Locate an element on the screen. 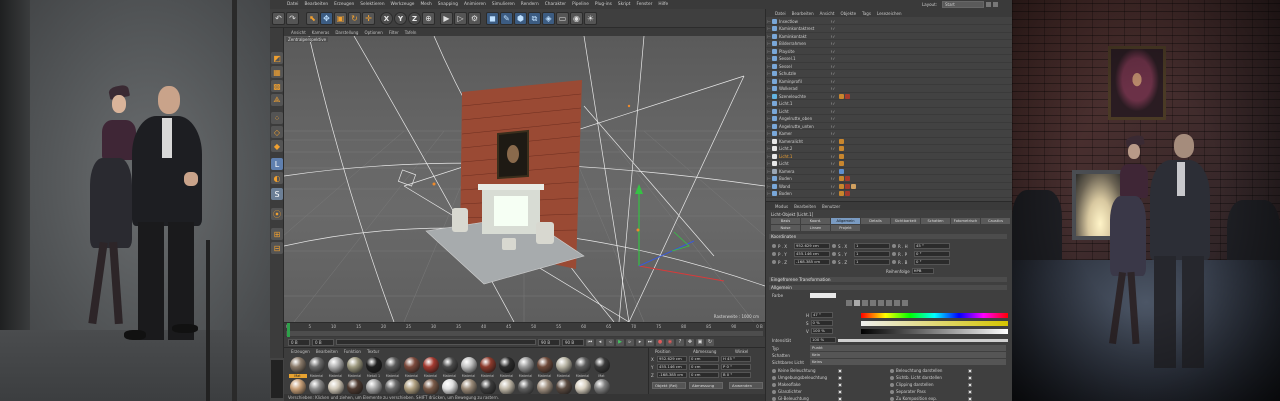 This screenshot has height=401, width=1280. image-picker-icon is located at coordinates (865, 303).